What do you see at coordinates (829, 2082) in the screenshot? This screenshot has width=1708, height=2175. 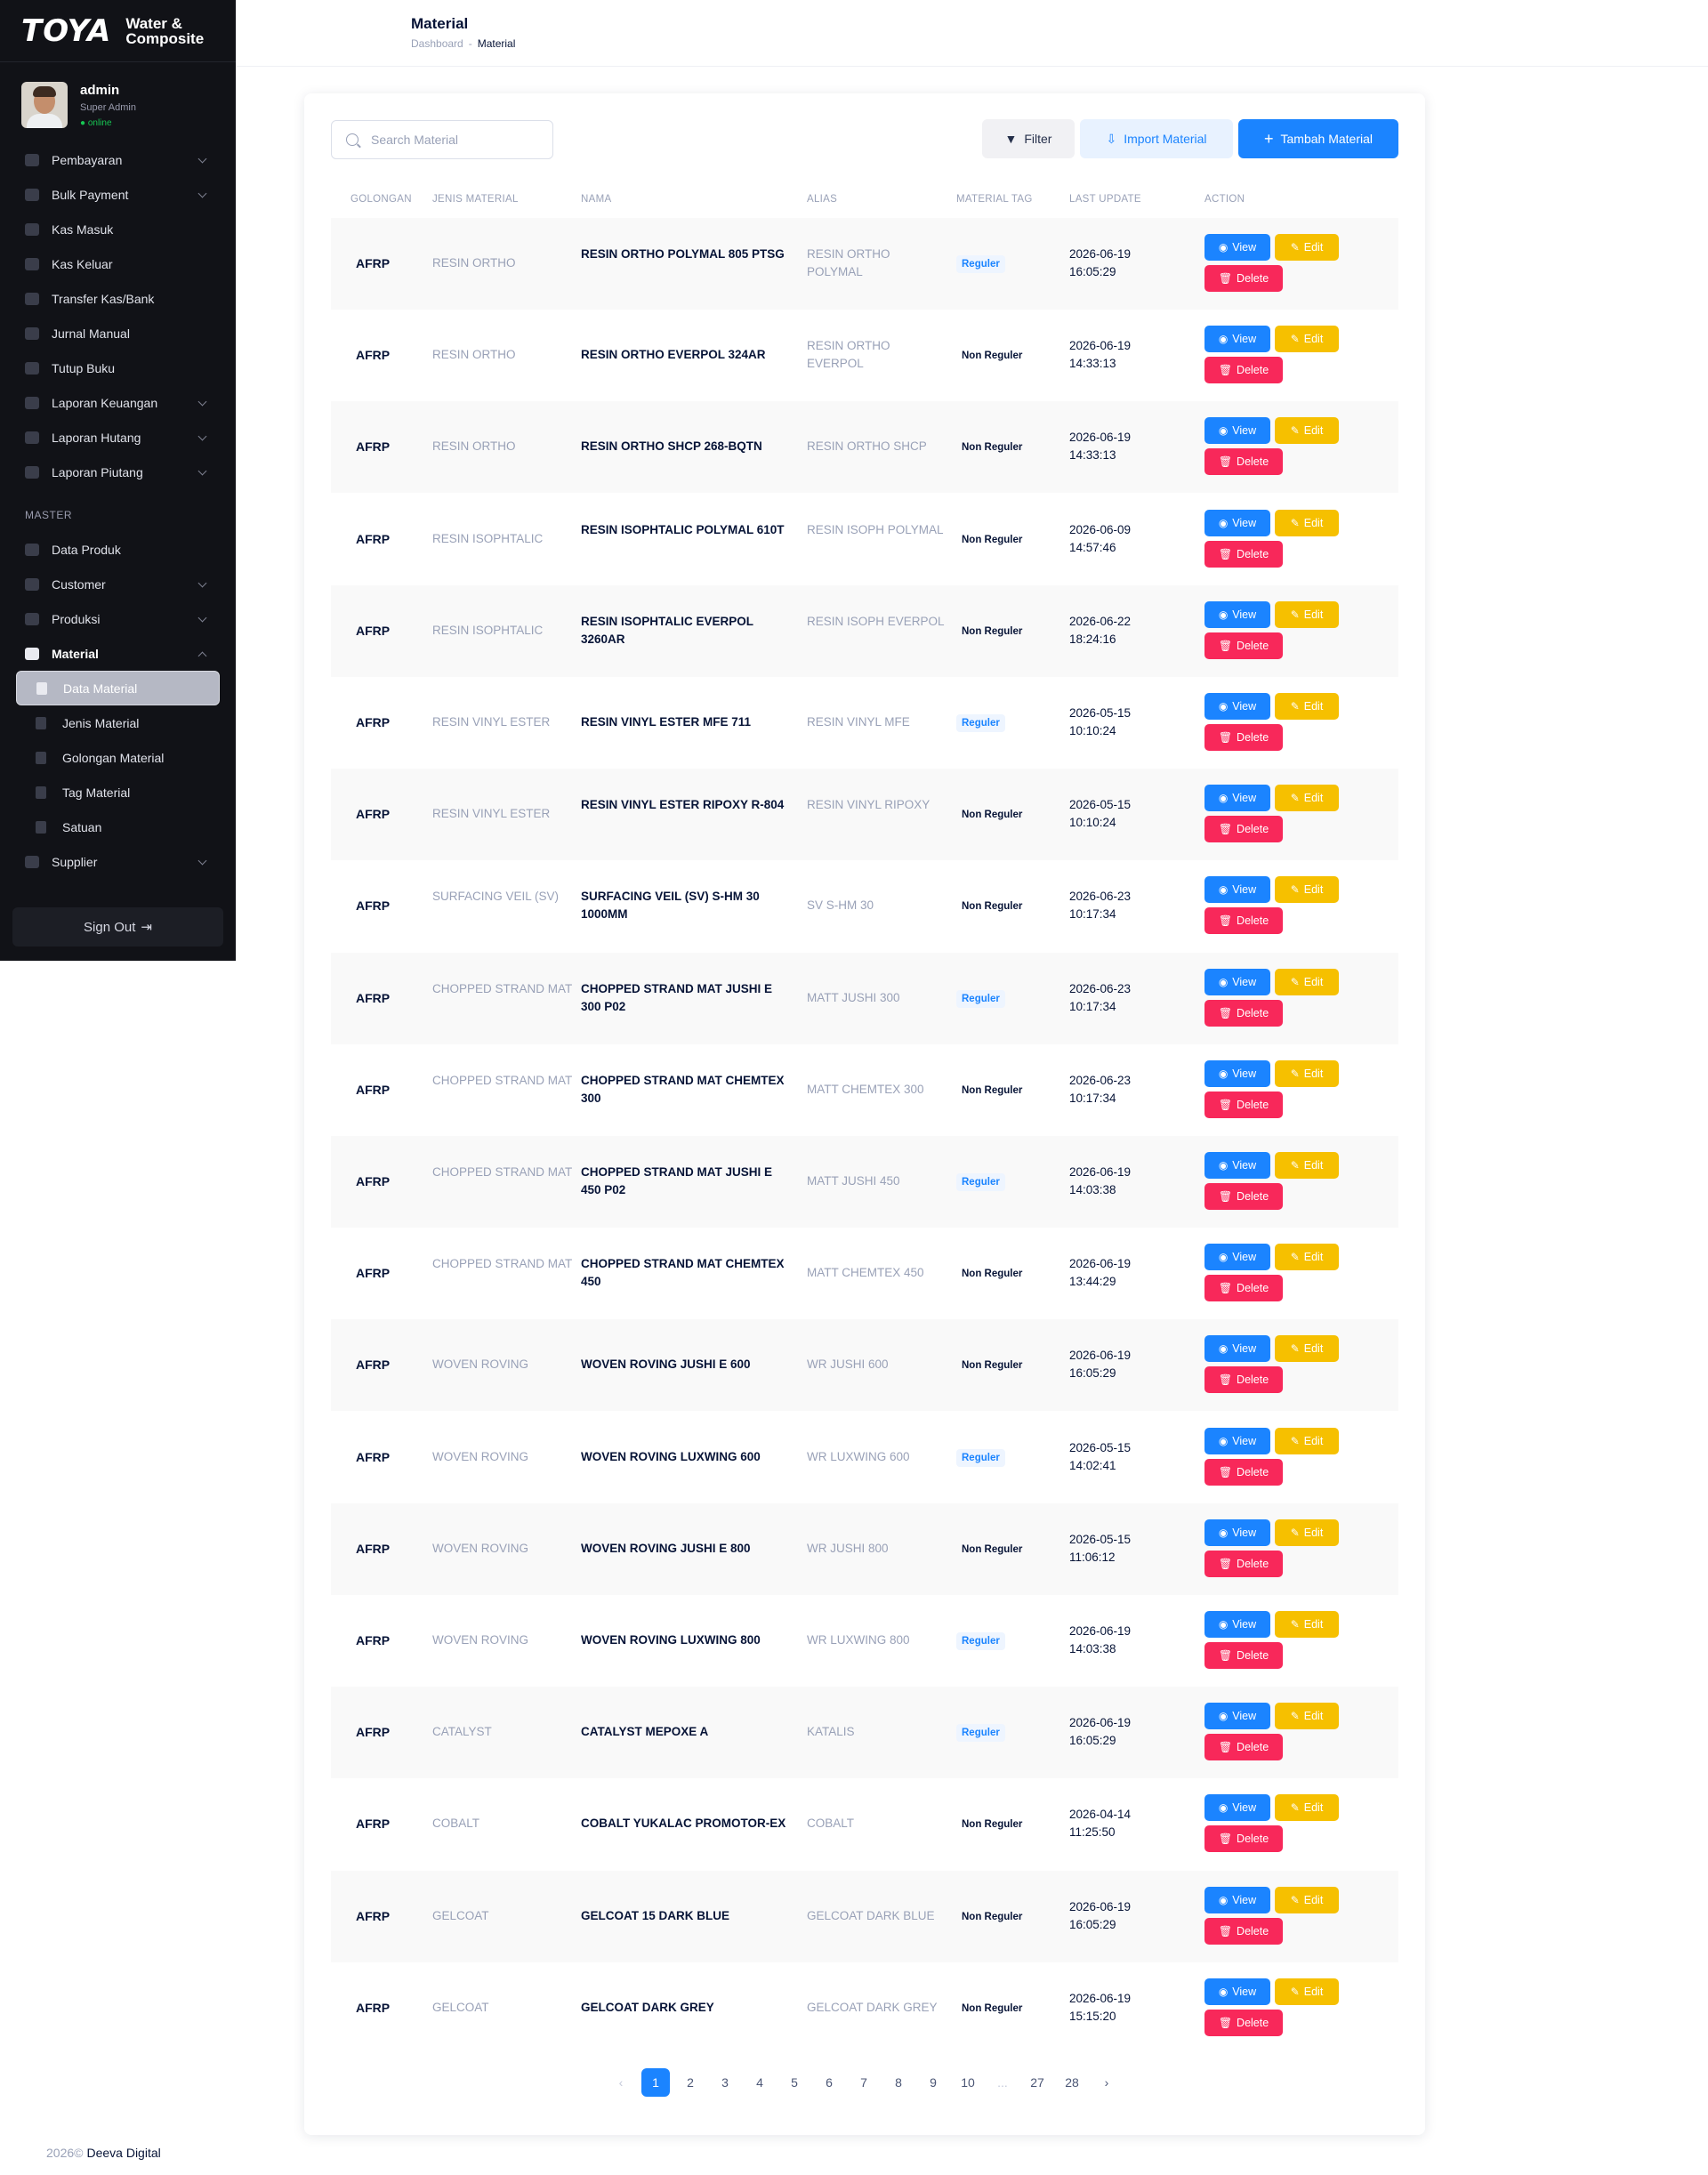 I see `pagination-page: 6` at bounding box center [829, 2082].